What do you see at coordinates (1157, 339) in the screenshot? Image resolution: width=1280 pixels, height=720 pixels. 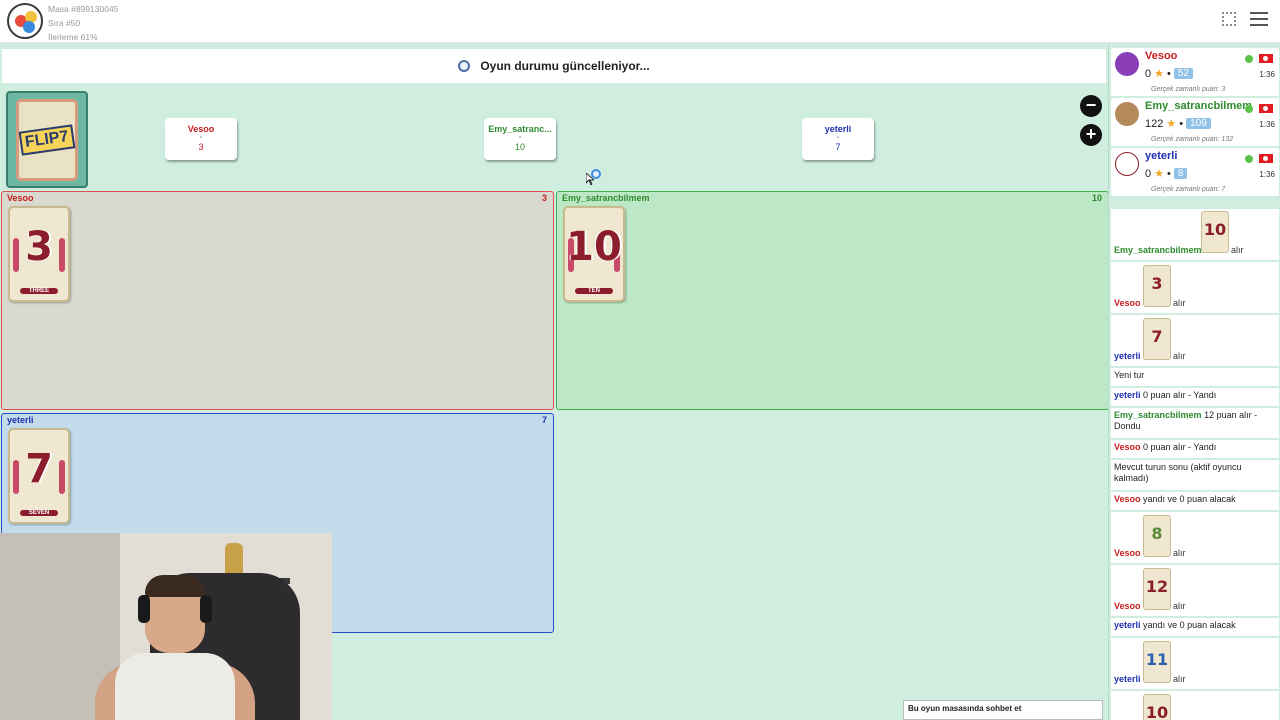 I see `log-card: 7` at bounding box center [1157, 339].